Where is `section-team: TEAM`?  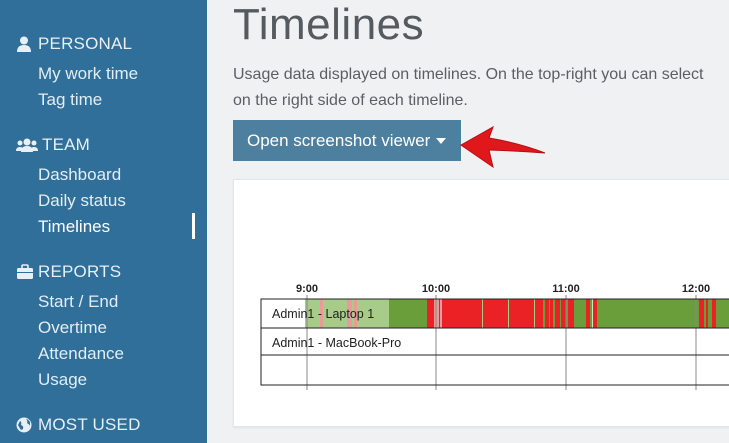 section-team: TEAM is located at coordinates (53, 145).